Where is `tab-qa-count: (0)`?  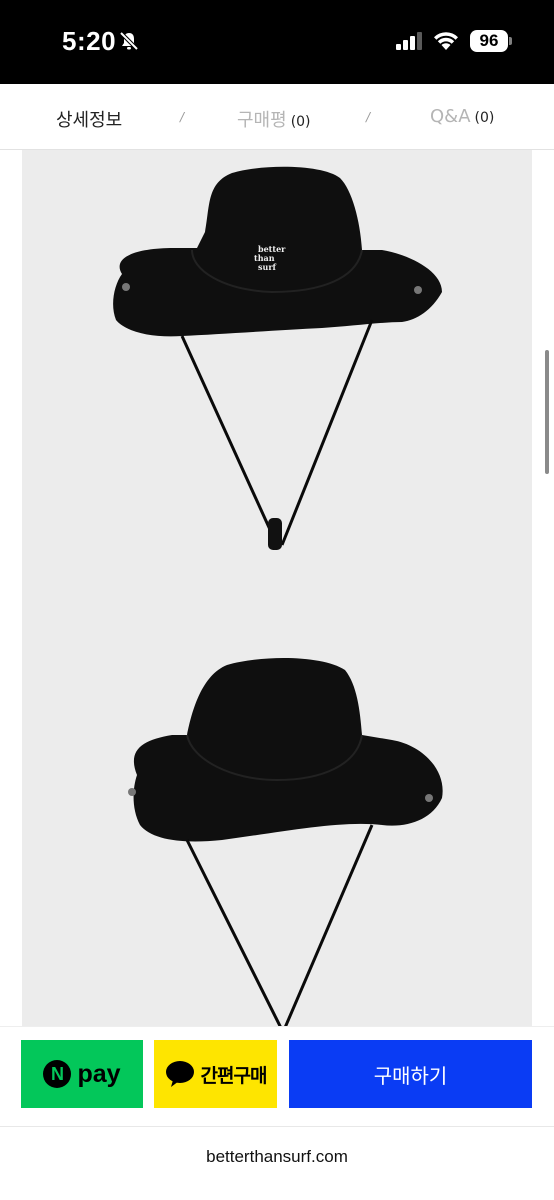
tab-qa-count: (0) is located at coordinates (484, 118).